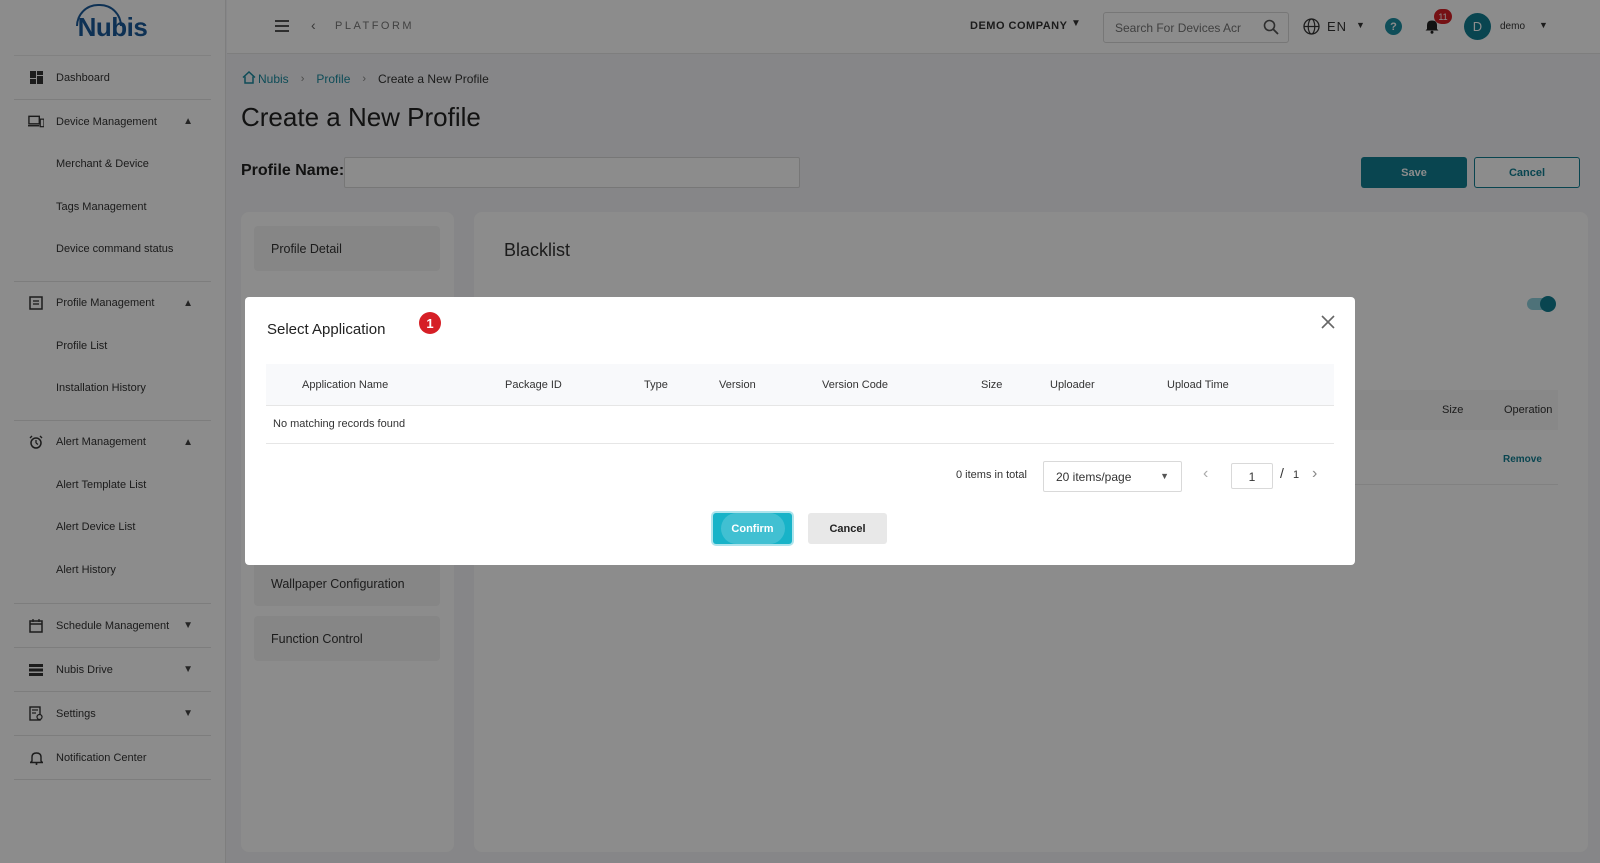 This screenshot has height=863, width=1600. I want to click on next-page-icon: ›, so click(1314, 474).